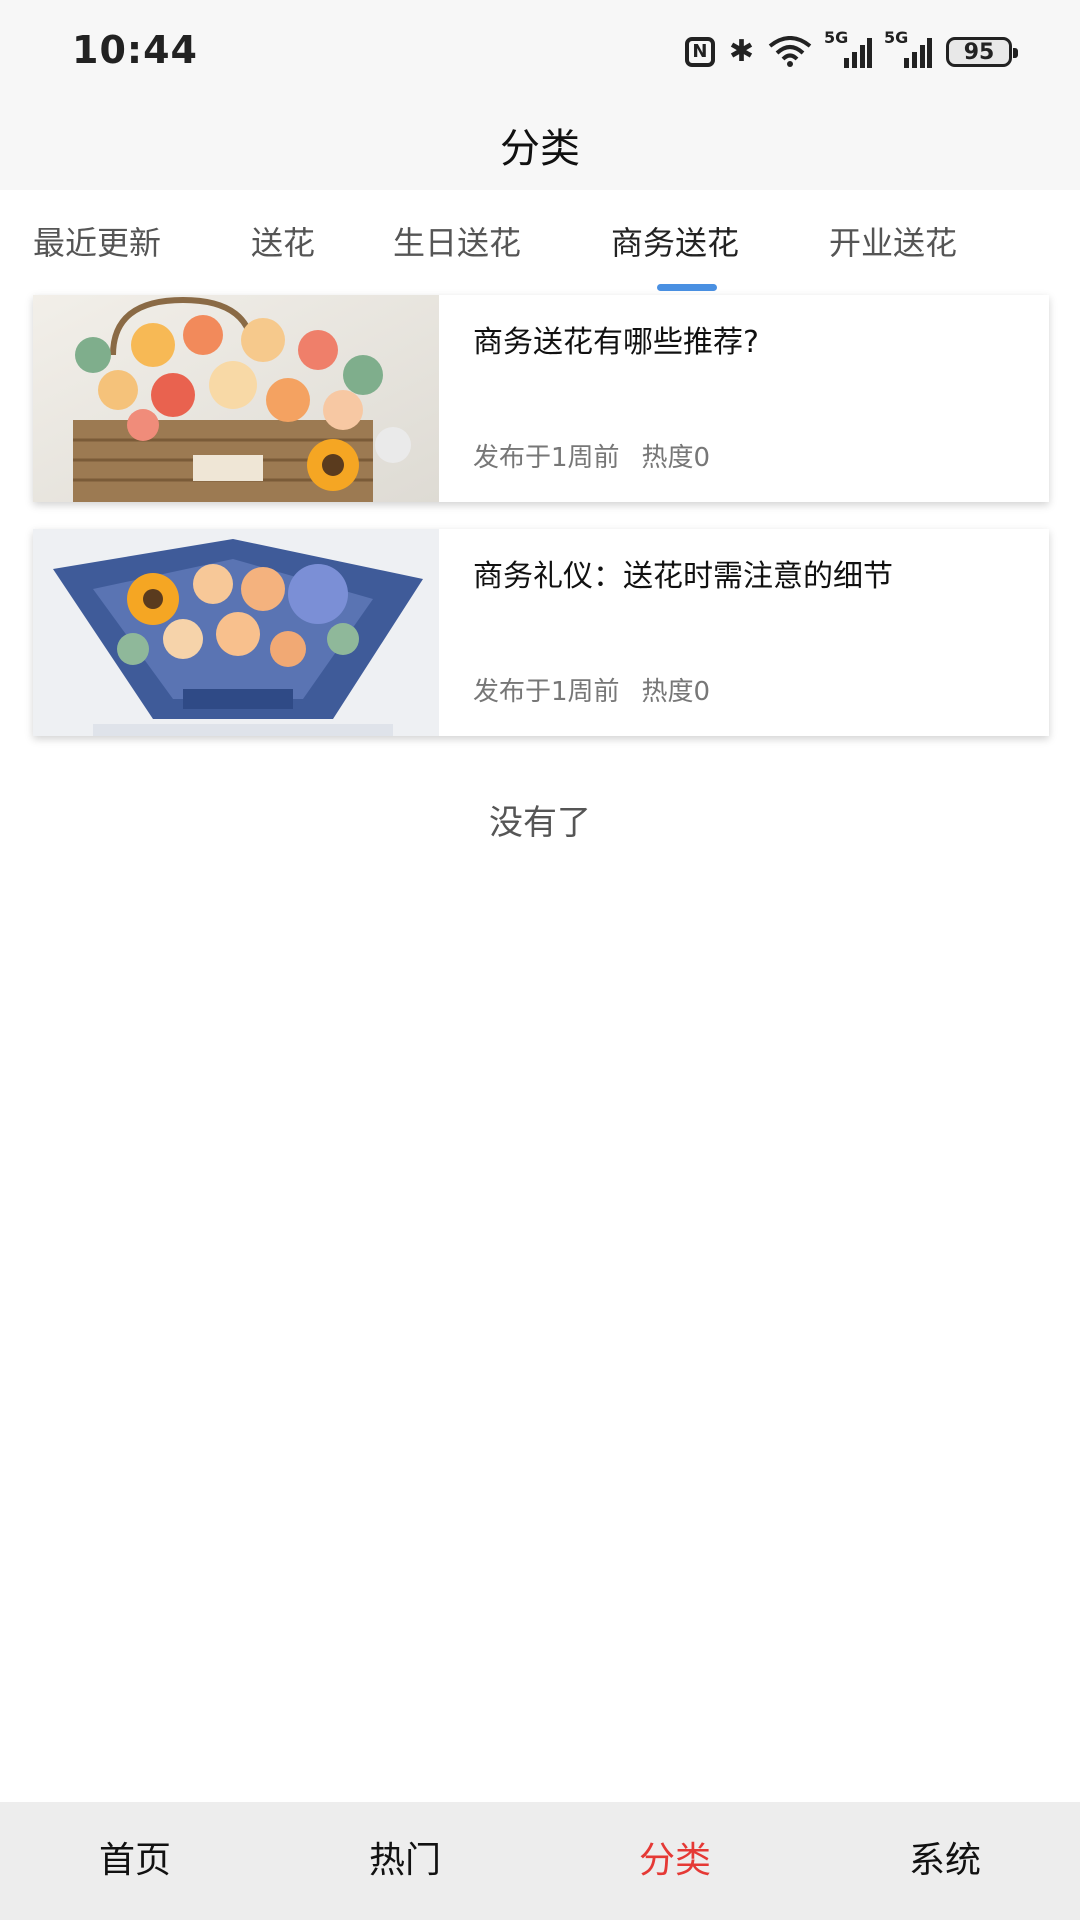 The width and height of the screenshot is (1080, 1920). What do you see at coordinates (135, 50) in the screenshot?
I see `status-time: 10:44` at bounding box center [135, 50].